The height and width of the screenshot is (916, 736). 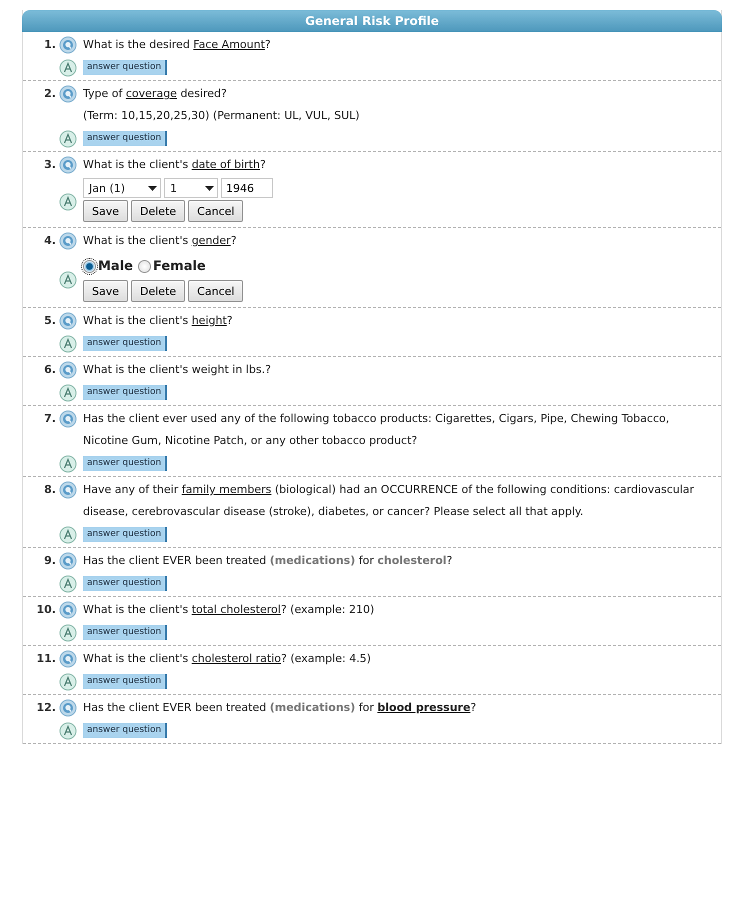 What do you see at coordinates (209, 320) in the screenshot?
I see `term-link: height` at bounding box center [209, 320].